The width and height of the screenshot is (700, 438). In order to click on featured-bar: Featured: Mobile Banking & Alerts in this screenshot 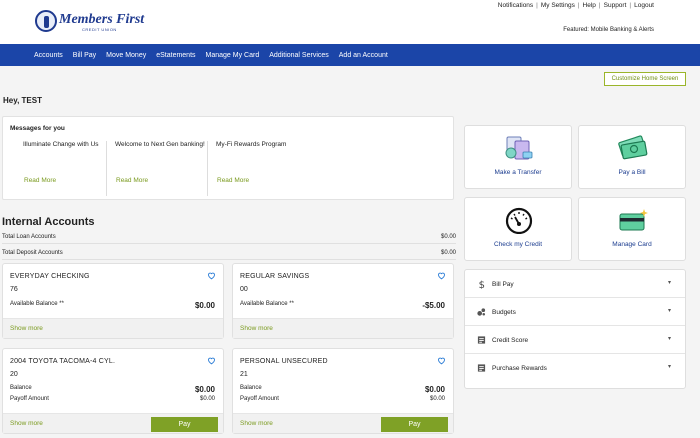, I will do `click(608, 30)`.